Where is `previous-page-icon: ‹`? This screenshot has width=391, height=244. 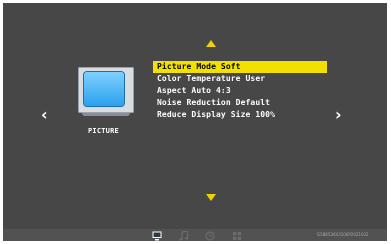 previous-page-icon: ‹ is located at coordinates (44, 115).